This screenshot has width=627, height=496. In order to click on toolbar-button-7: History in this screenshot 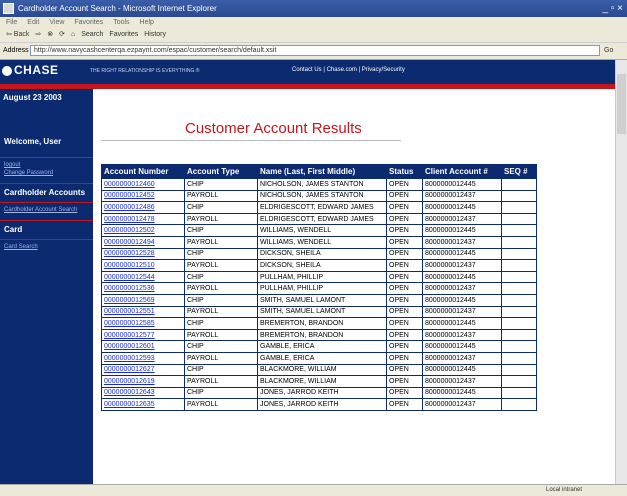, I will do `click(155, 34)`.